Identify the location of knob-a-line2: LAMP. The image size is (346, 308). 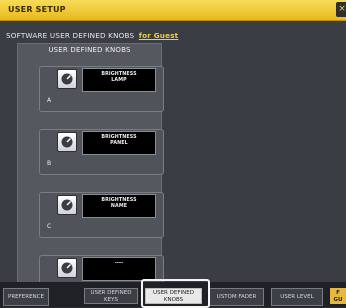
(119, 80).